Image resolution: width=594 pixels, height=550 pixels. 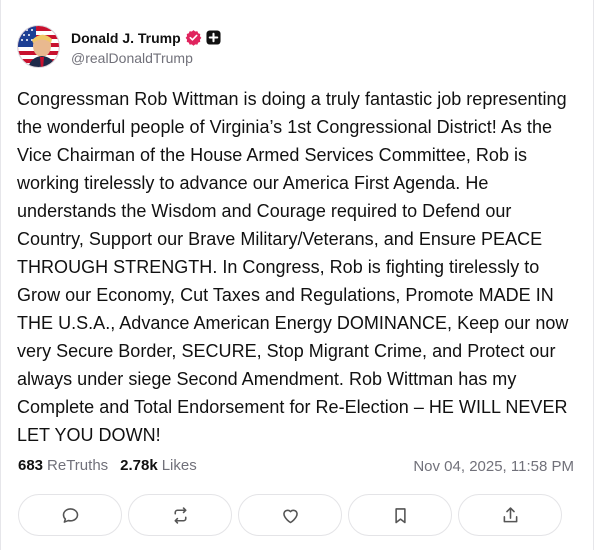 I want to click on likes-count: 2.78k, so click(x=139, y=465).